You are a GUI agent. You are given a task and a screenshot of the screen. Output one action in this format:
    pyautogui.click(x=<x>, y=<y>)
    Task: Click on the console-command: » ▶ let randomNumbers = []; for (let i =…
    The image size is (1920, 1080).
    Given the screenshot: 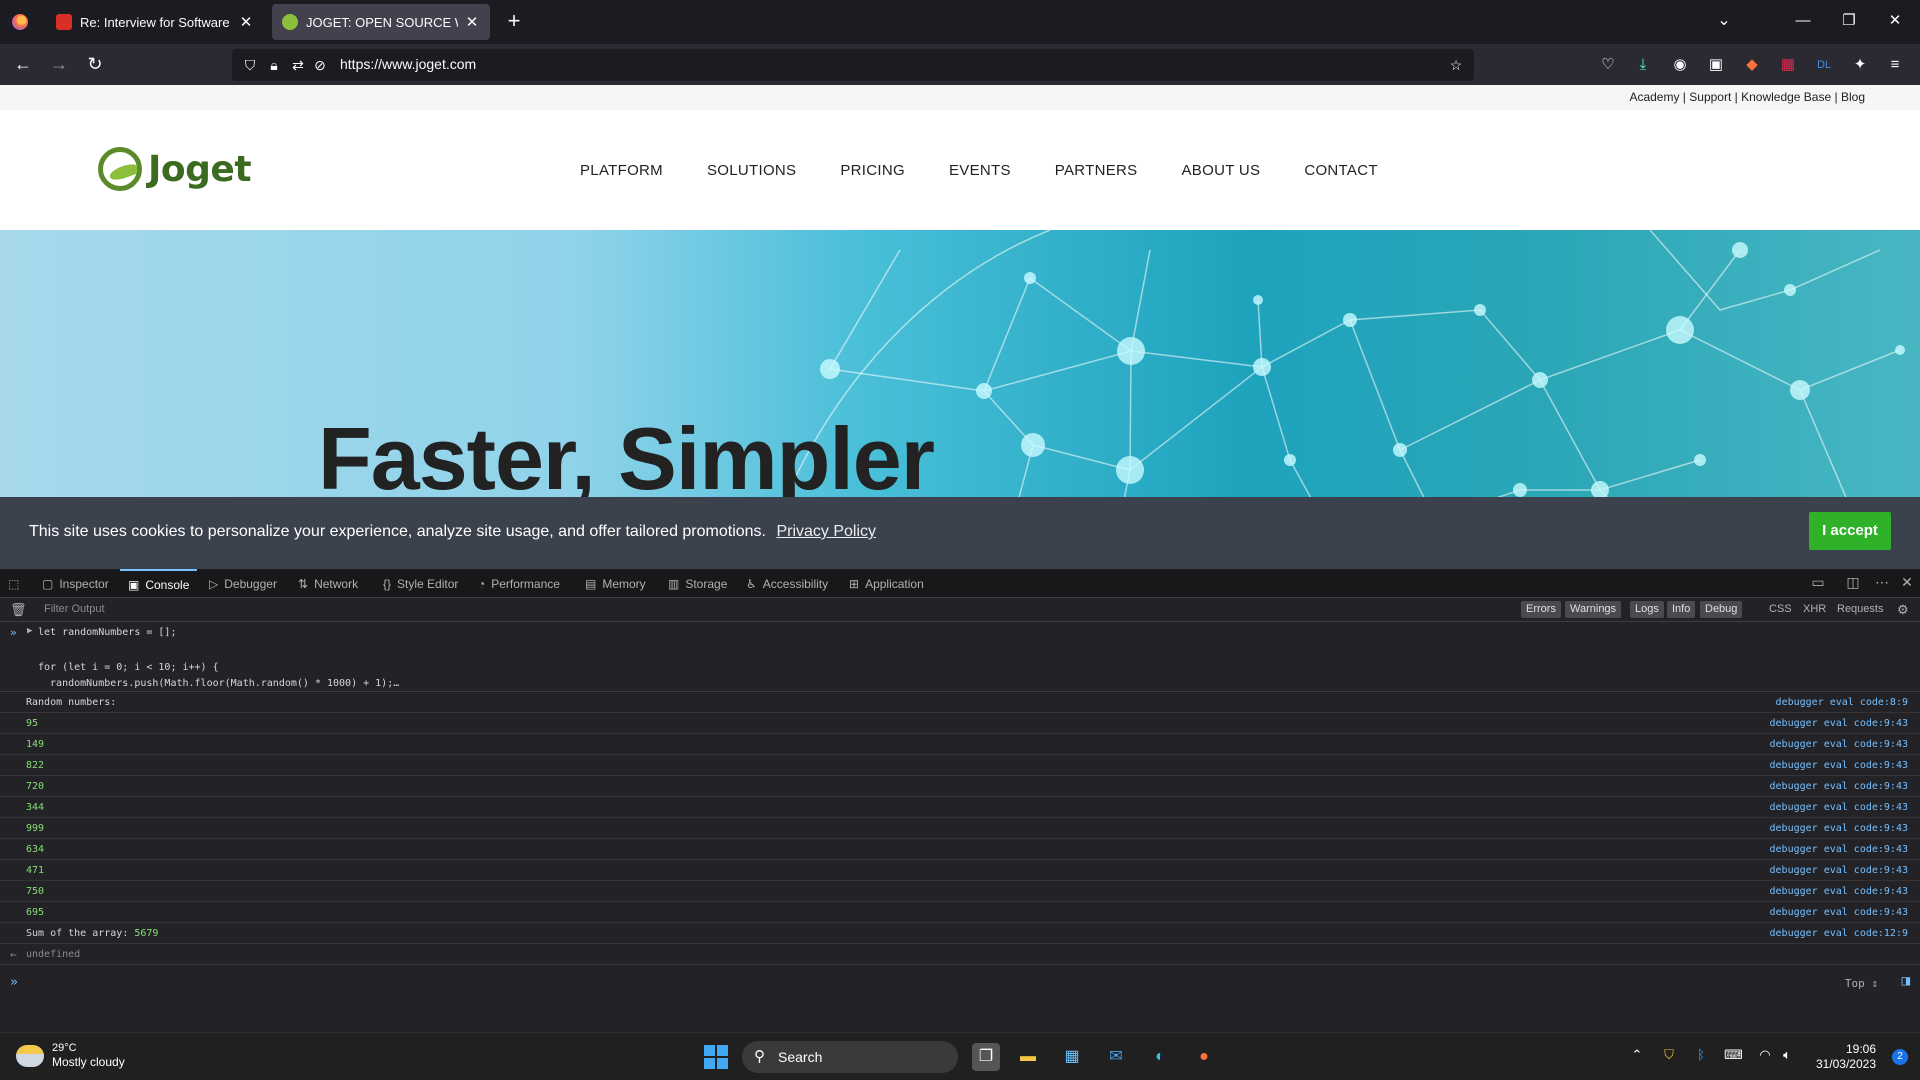 What is the action you would take?
    pyautogui.click(x=960, y=657)
    